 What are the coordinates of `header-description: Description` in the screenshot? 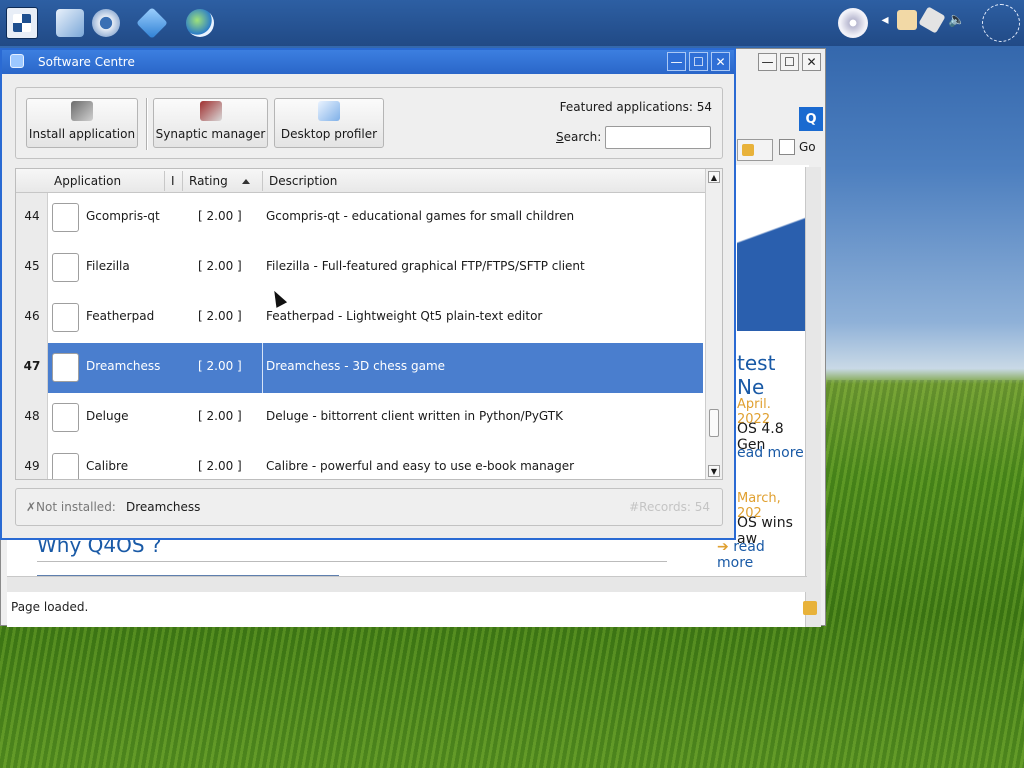 It's located at (303, 181).